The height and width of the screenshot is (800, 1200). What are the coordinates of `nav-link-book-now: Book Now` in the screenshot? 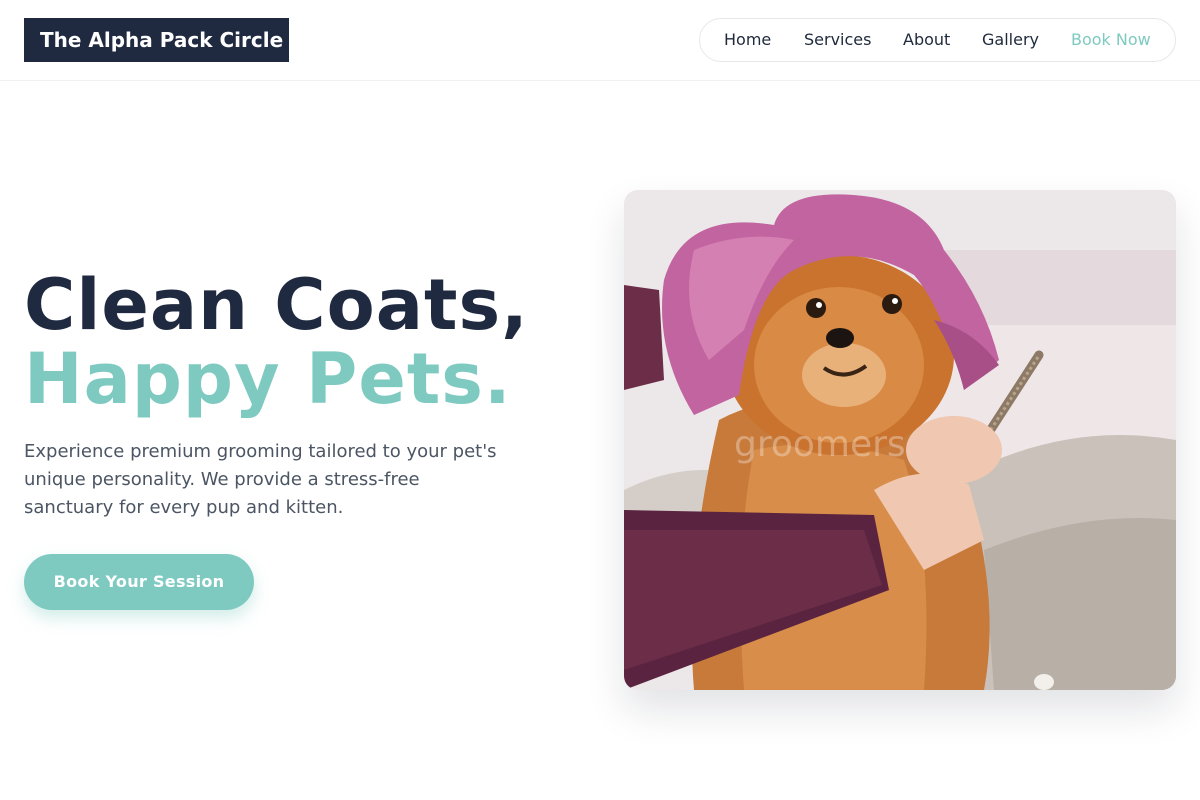 It's located at (1111, 40).